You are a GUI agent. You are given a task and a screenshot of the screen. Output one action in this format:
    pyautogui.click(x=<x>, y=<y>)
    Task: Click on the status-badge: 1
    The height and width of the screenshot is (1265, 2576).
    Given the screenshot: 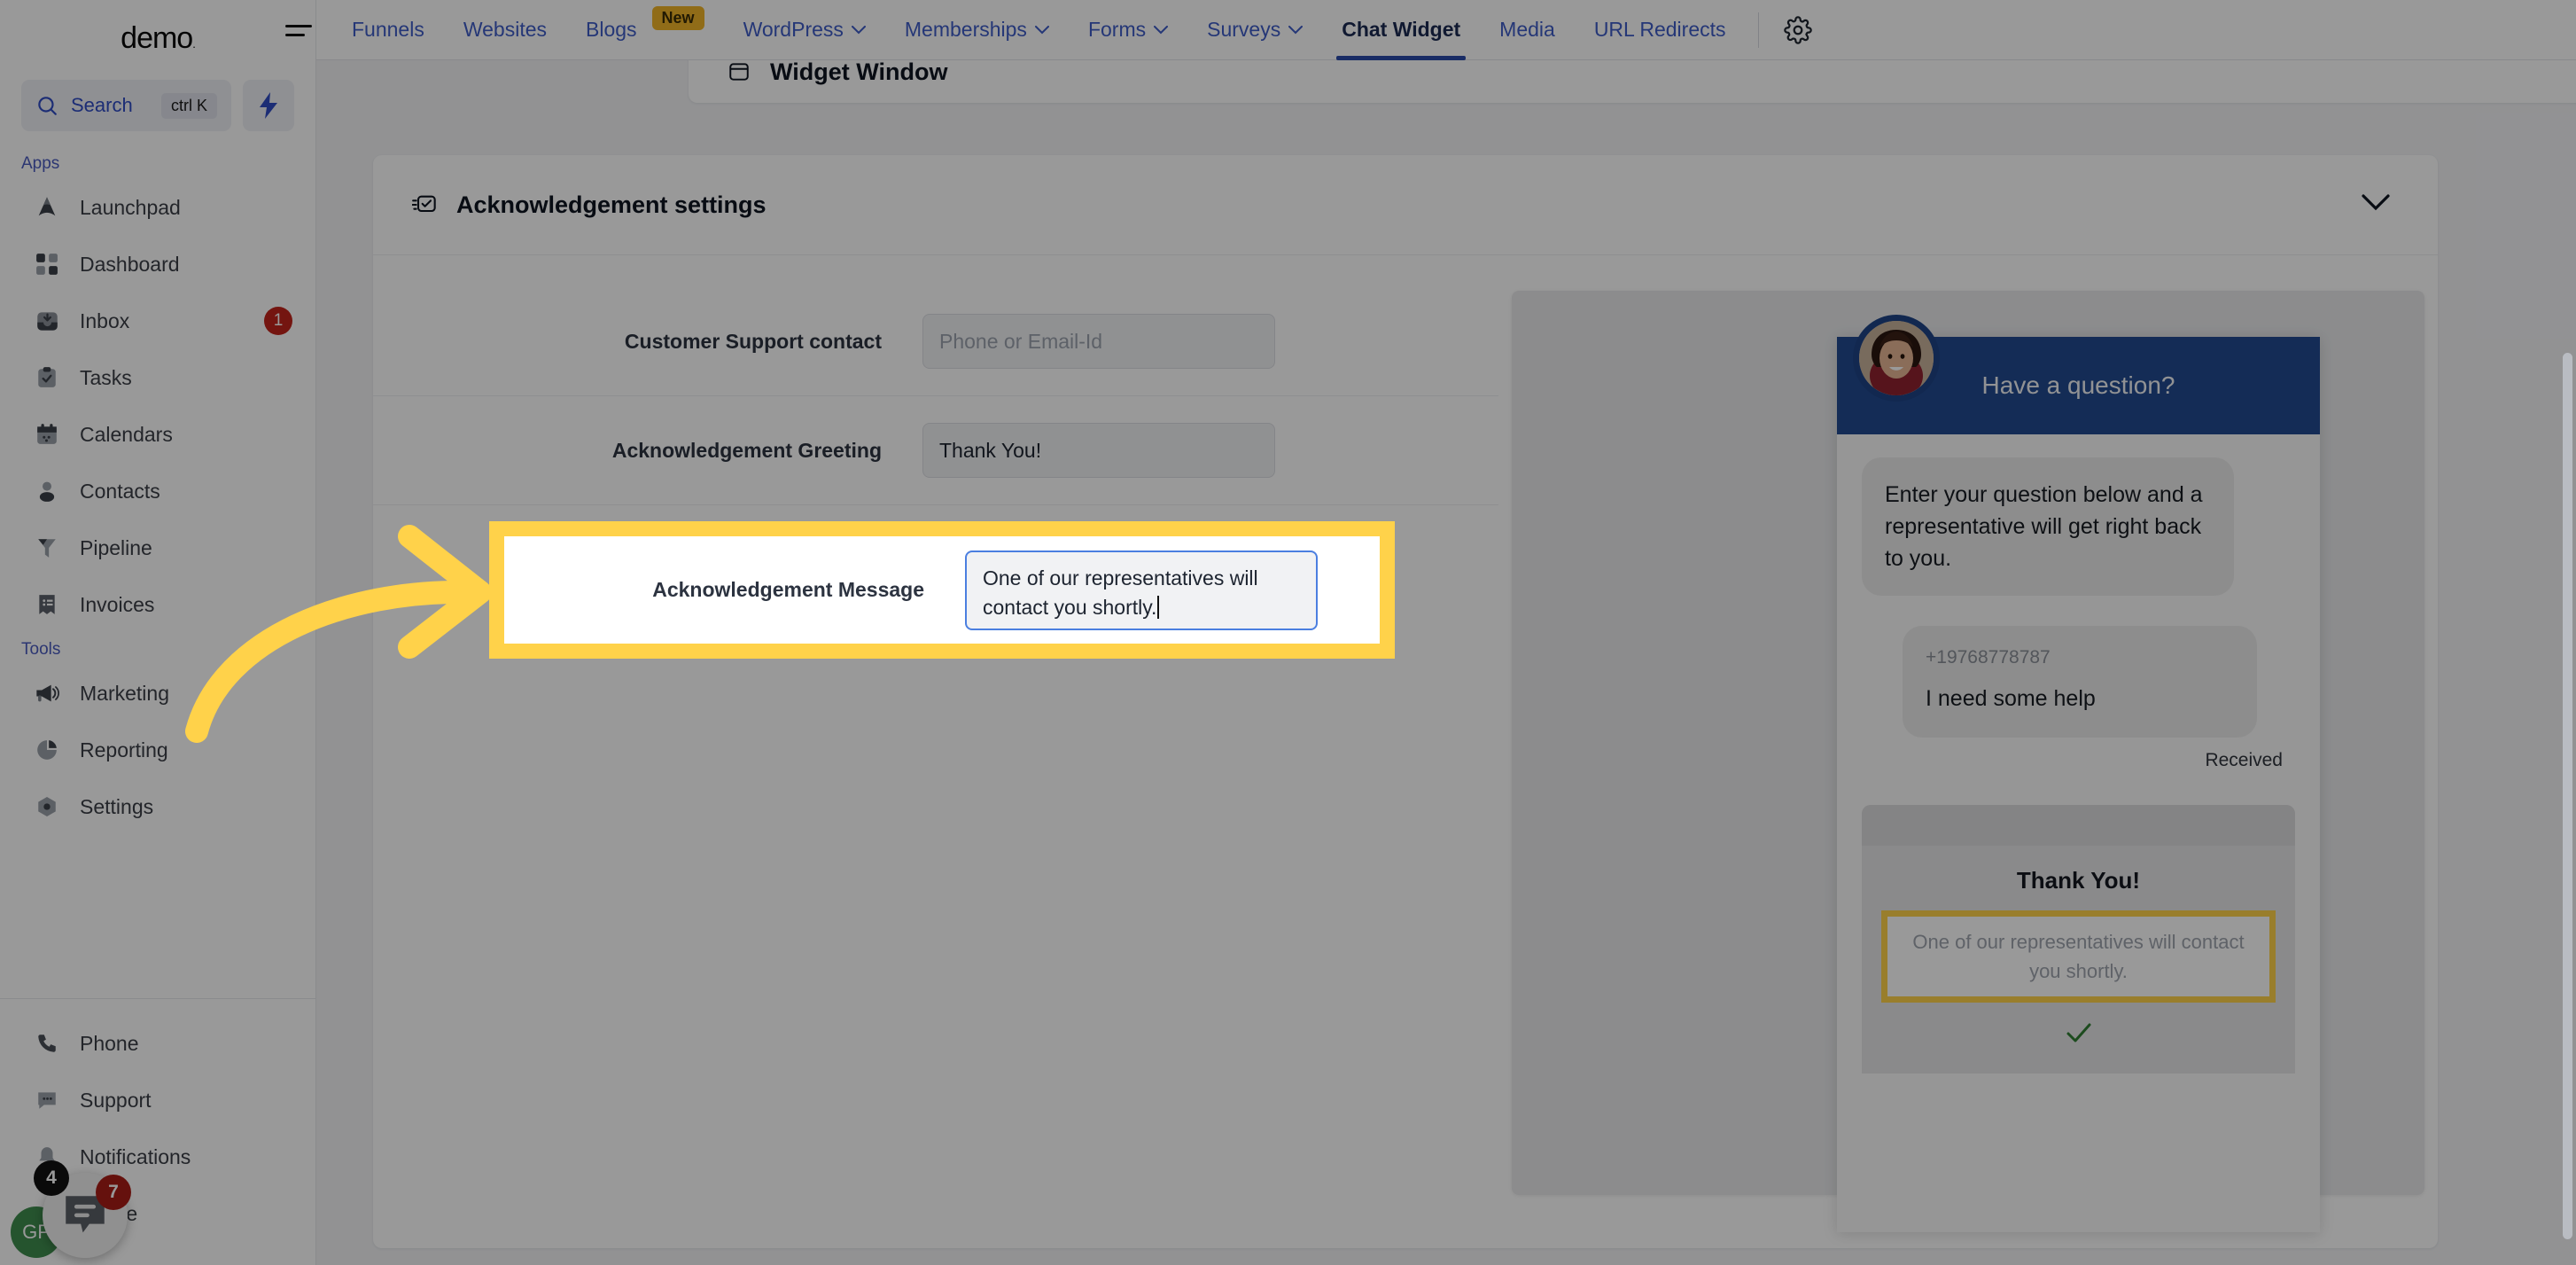 What is the action you would take?
    pyautogui.click(x=278, y=321)
    